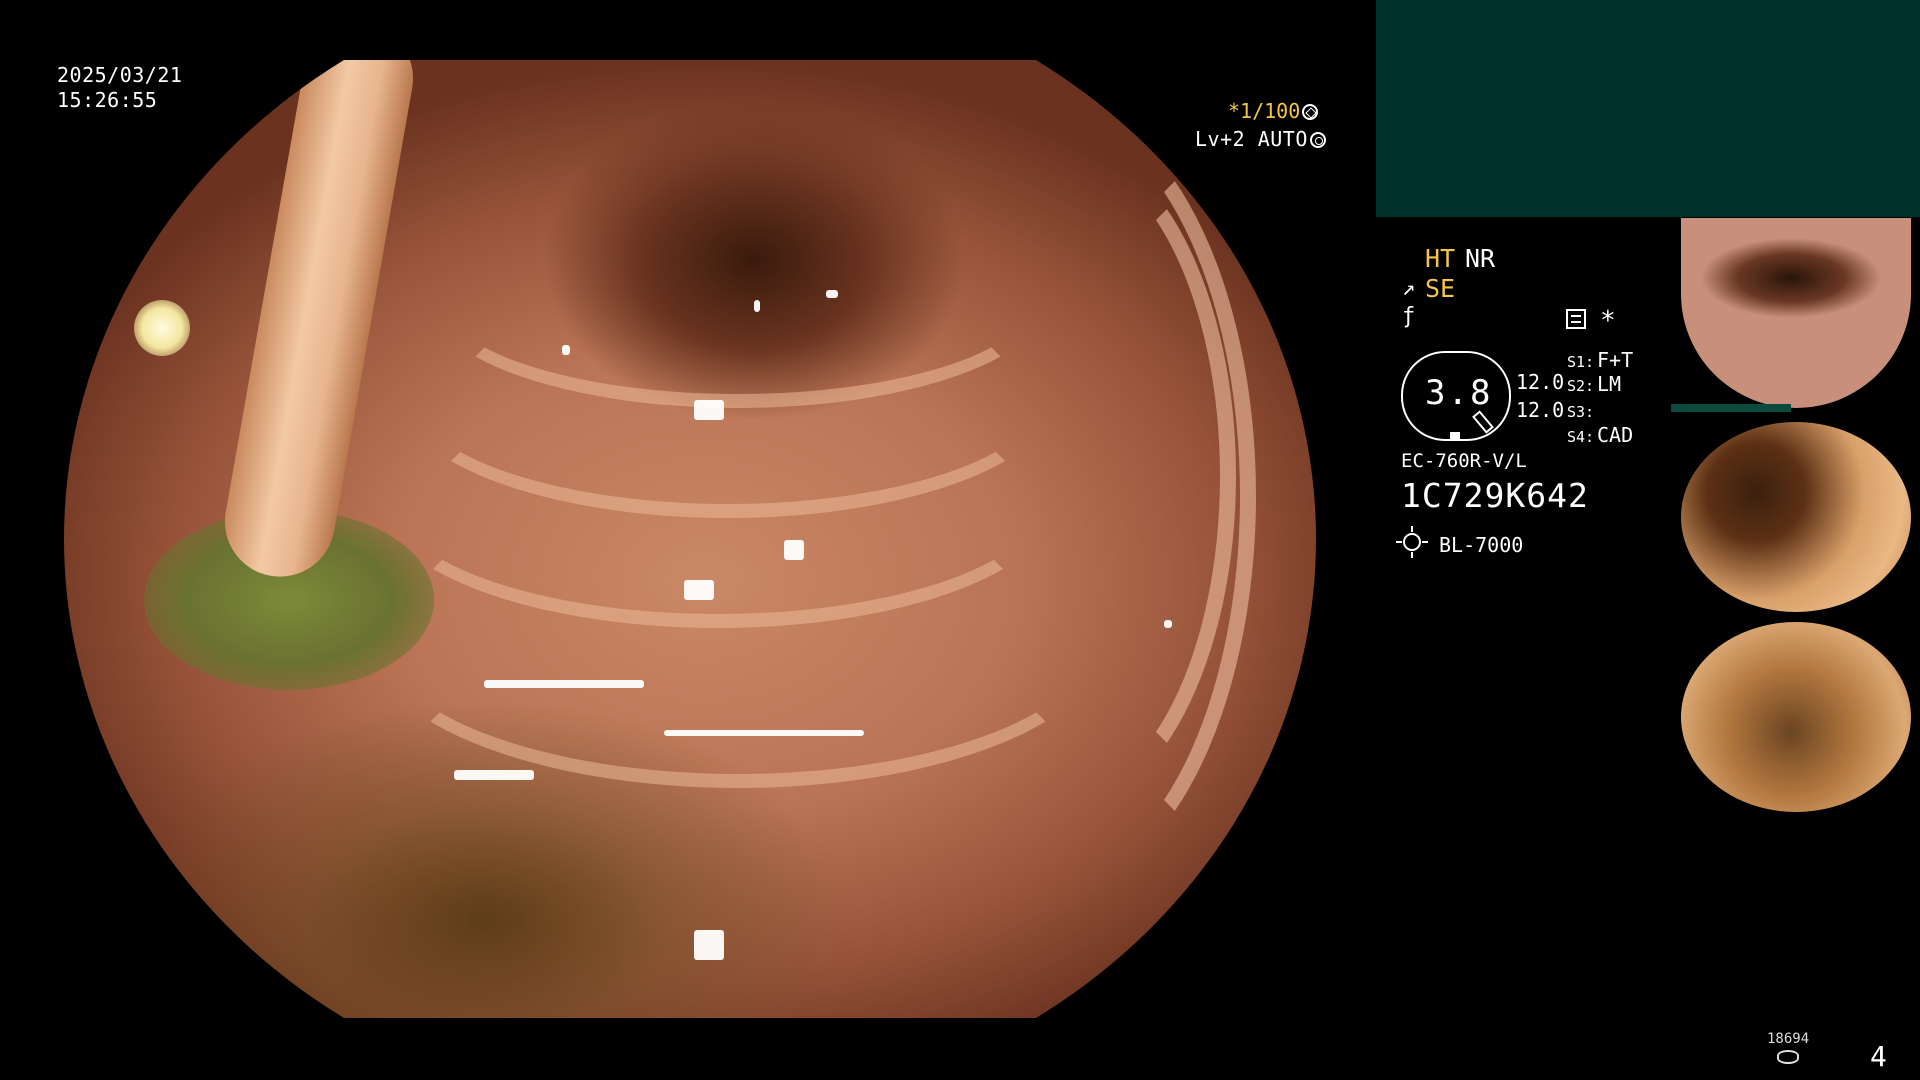  Describe the element at coordinates (1251, 139) in the screenshot. I see `exposure-level-text: Lv+2 AUTO` at that location.